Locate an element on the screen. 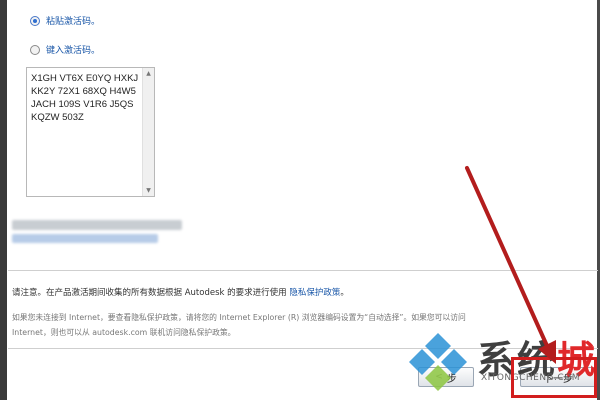 Image resolution: width=600 pixels, height=400 pixels. annotation-arrow-icon is located at coordinates (510, 265).